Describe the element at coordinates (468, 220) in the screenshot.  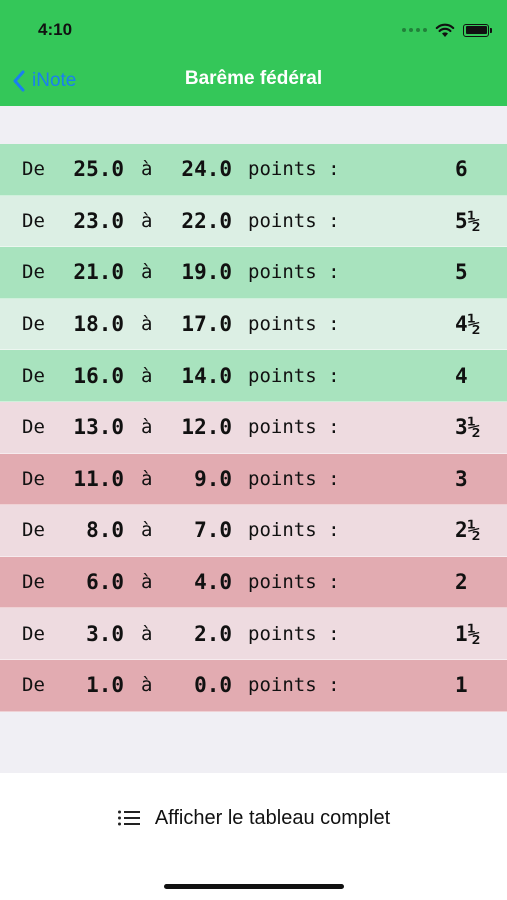
I see `row-grade-value: 5½` at that location.